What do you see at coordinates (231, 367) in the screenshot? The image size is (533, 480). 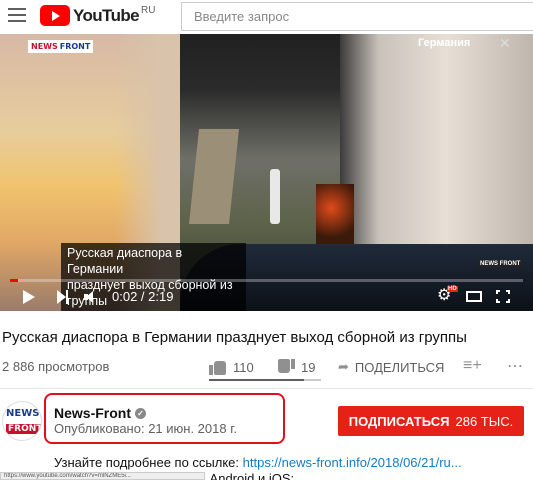 I see `like-button: 110` at bounding box center [231, 367].